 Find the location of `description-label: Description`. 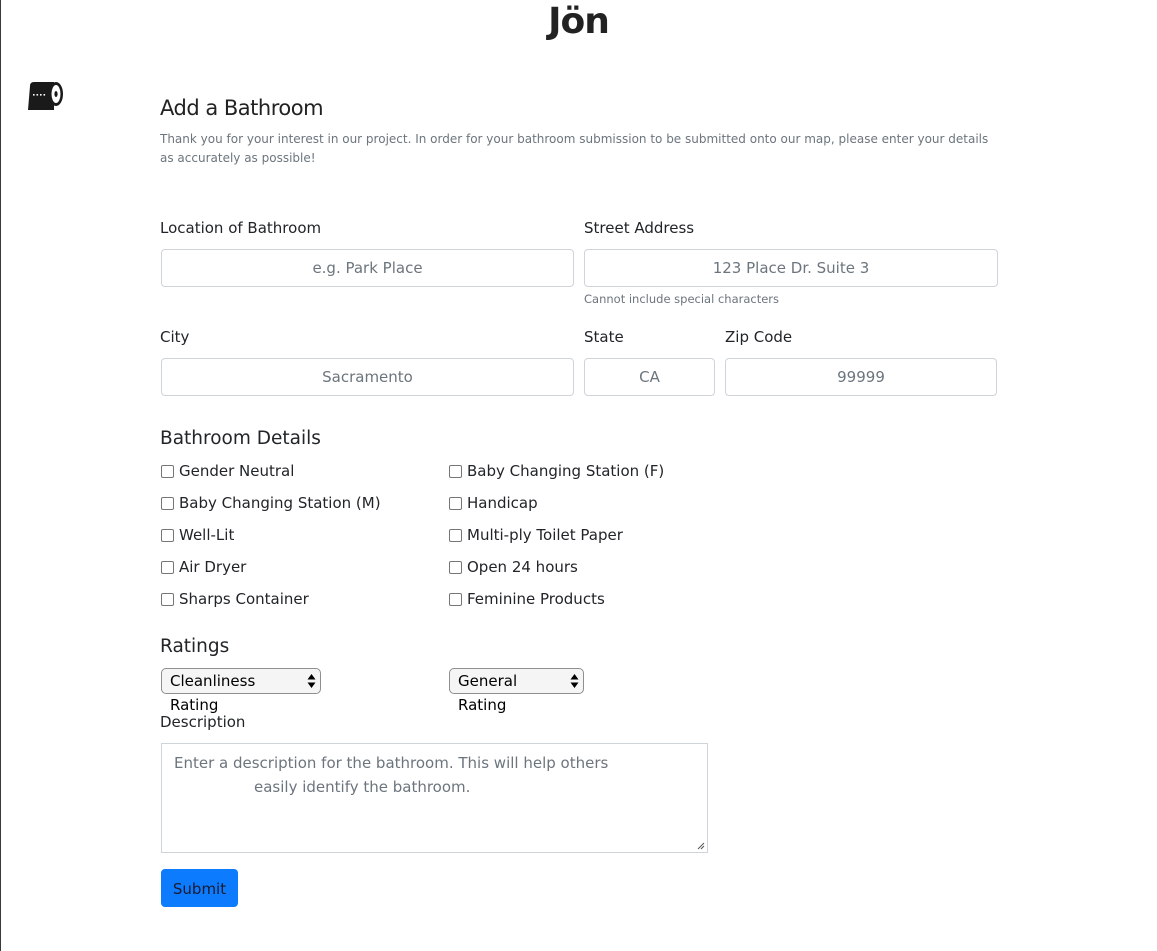

description-label: Description is located at coordinates (203, 722).